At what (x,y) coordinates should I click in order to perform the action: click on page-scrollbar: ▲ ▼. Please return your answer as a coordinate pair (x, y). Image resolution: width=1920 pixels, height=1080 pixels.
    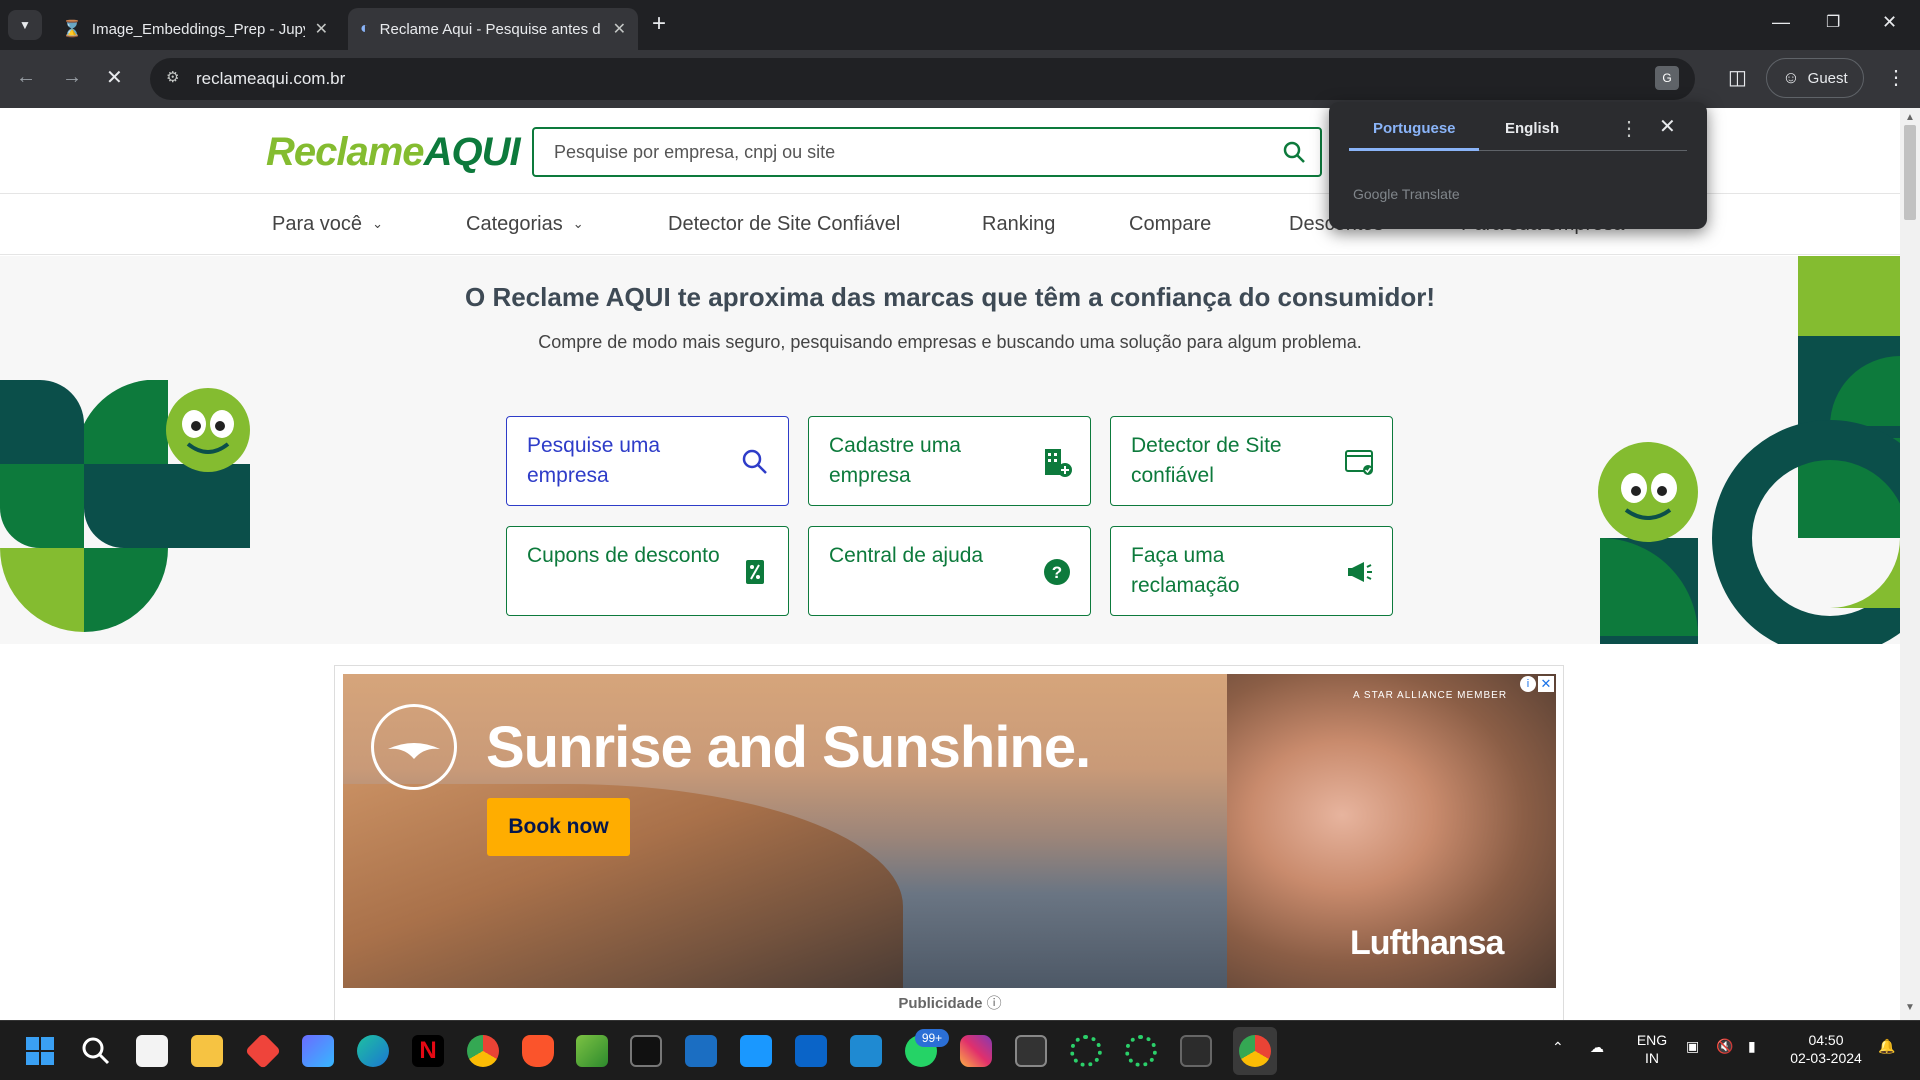
    Looking at the image, I should click on (1910, 564).